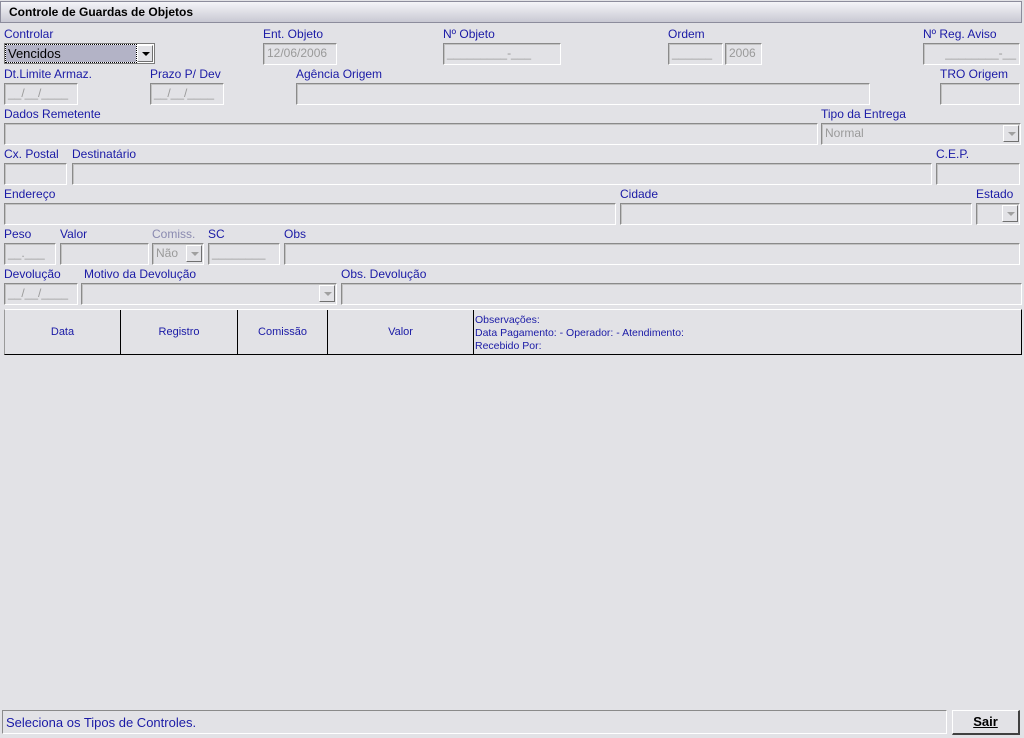 This screenshot has height=738, width=1024. Describe the element at coordinates (31, 154) in the screenshot. I see `cx-postal-label: Cx. Postal` at that location.